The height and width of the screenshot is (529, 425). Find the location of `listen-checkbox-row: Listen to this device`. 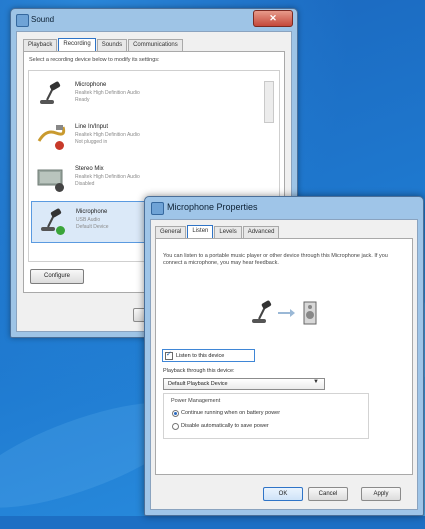

listen-checkbox-row: Listen to this device is located at coordinates (208, 355).